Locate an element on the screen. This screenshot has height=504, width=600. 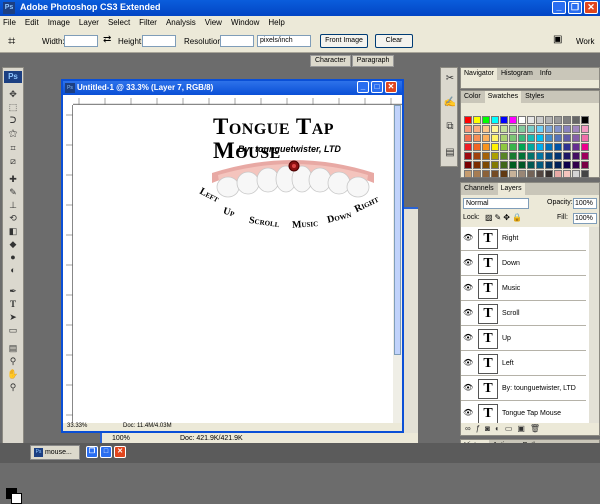
slice-icon: ⧄ is located at coordinates (13, 161).